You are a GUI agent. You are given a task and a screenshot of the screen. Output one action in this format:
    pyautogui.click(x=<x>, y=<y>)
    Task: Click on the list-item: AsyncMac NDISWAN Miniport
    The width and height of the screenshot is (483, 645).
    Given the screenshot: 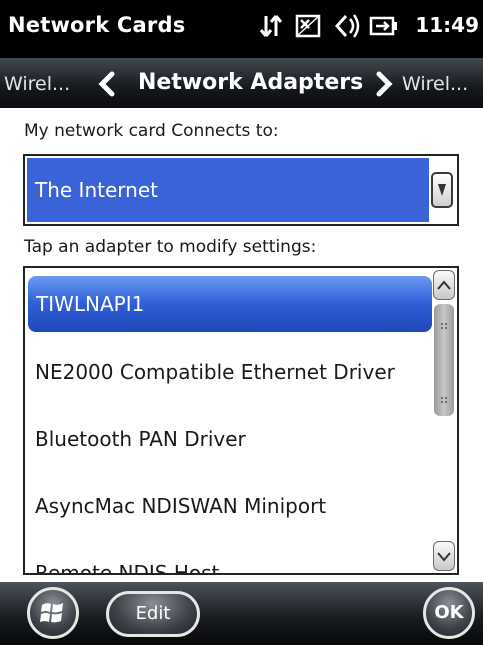 What is the action you would take?
    pyautogui.click(x=230, y=506)
    